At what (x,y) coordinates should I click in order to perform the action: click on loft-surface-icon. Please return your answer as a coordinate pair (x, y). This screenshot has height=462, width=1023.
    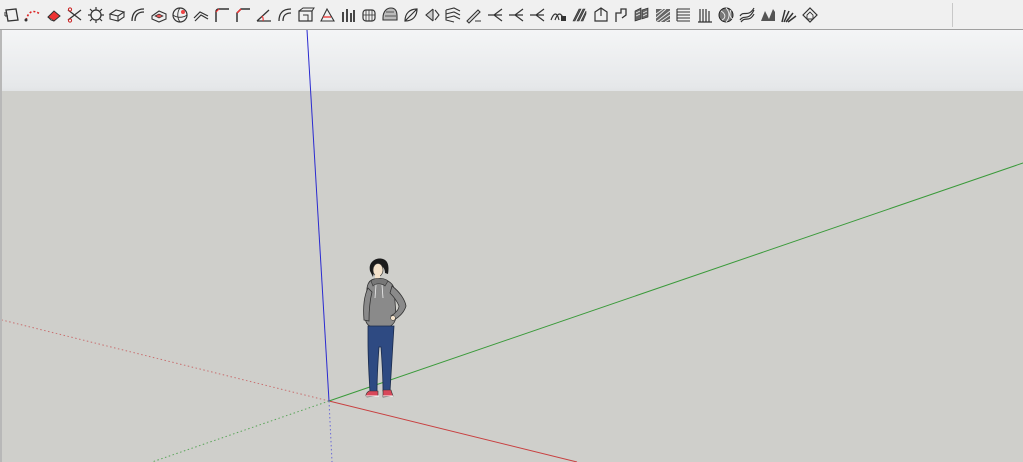
    Looking at the image, I should click on (558, 15).